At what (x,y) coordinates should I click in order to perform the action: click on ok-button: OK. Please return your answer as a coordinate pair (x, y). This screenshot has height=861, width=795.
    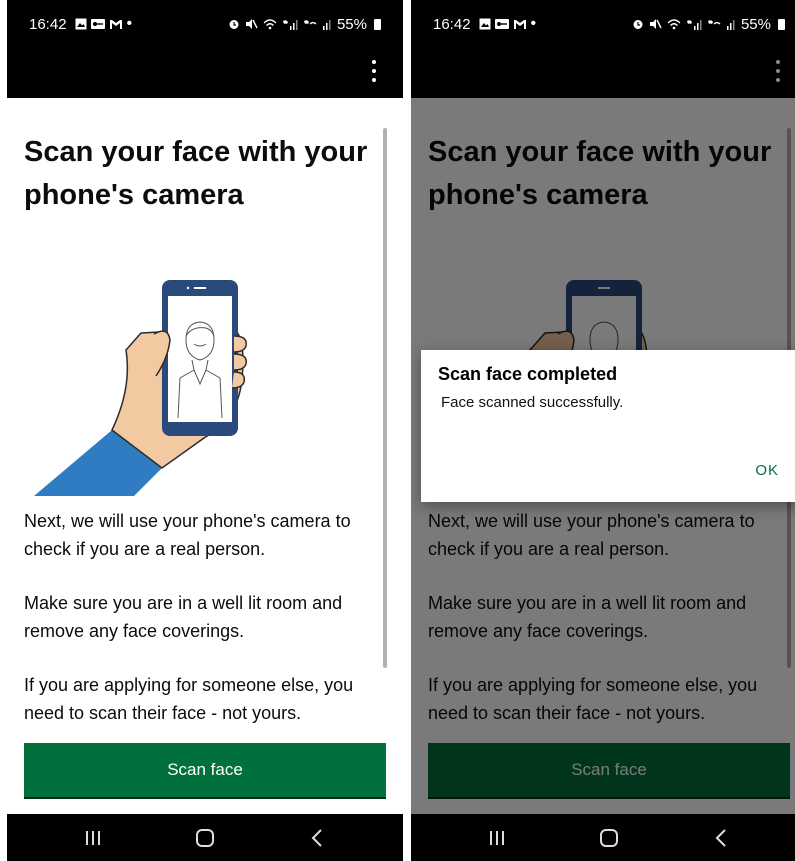
    Looking at the image, I should click on (767, 470).